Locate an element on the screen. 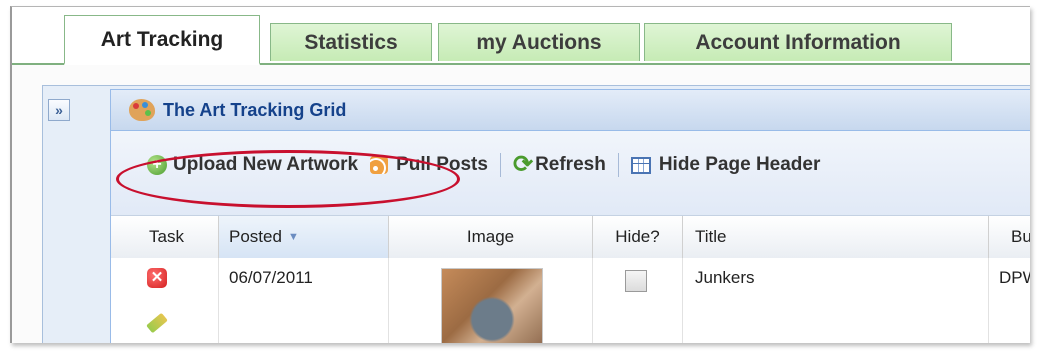 The height and width of the screenshot is (351, 1040). pull-posts-button: Pull Posts is located at coordinates (429, 165).